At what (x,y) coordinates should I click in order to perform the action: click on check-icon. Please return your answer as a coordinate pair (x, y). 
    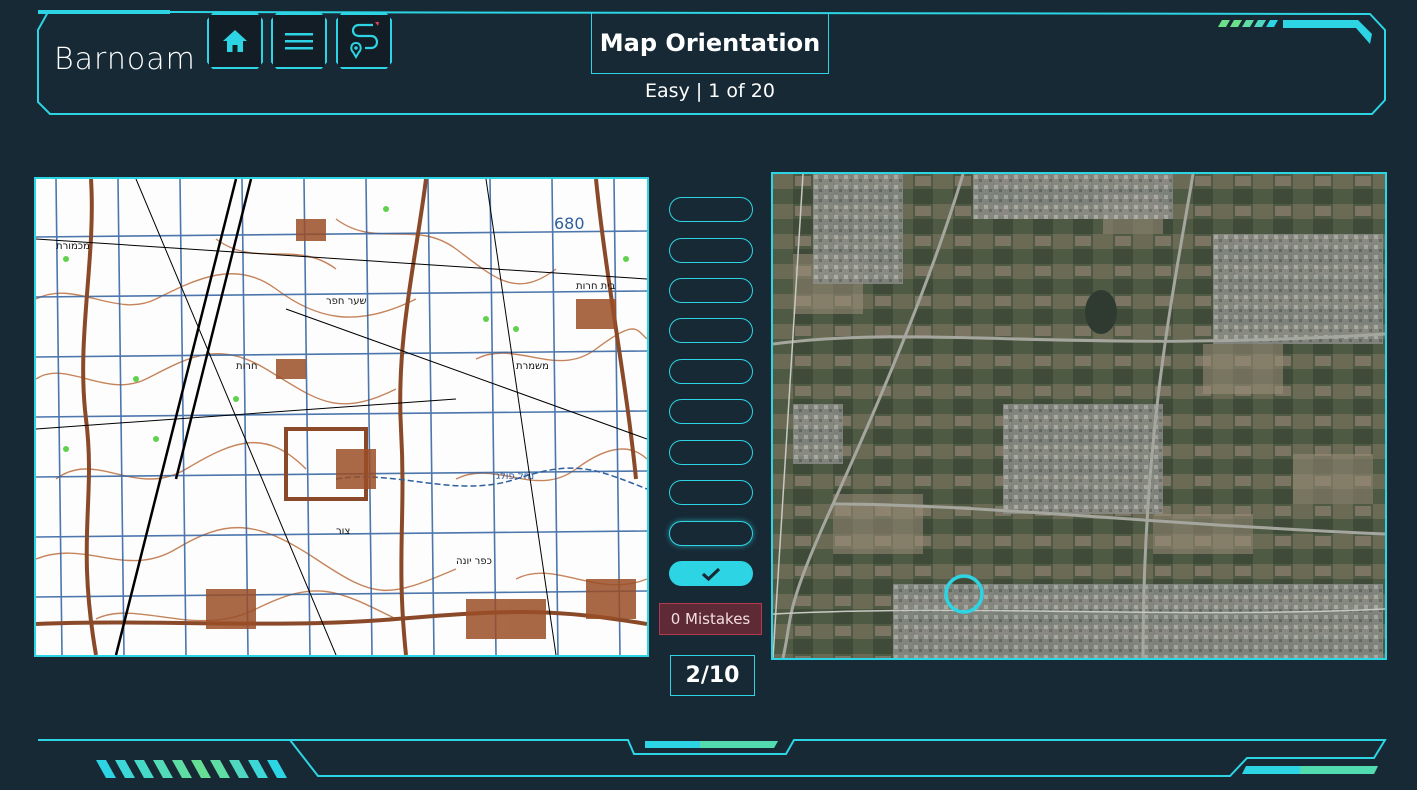
    Looking at the image, I should click on (711, 574).